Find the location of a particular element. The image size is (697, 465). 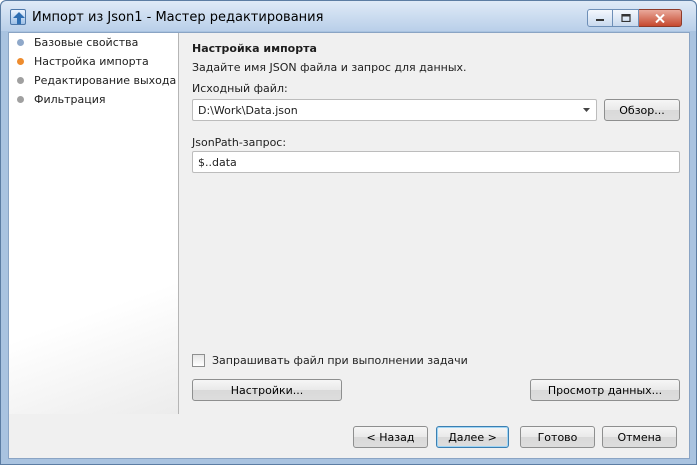

step-filtering: Фильтрация is located at coordinates (61, 99).